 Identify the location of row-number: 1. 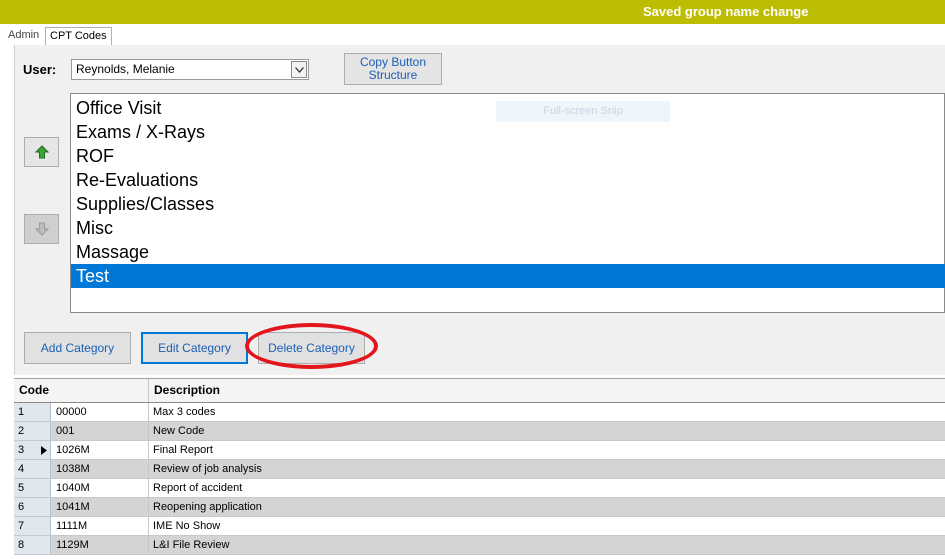
(32, 412).